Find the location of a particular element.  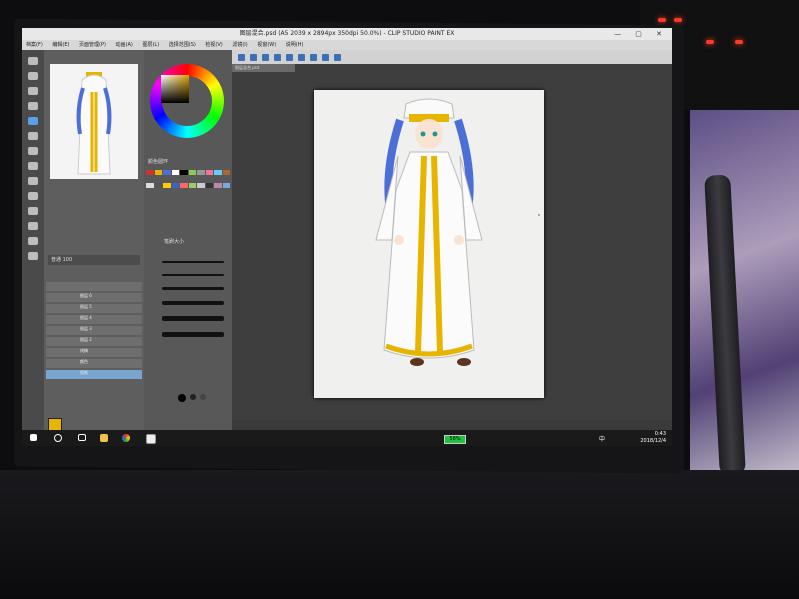

menu-file: 档案(F) is located at coordinates (34, 45).